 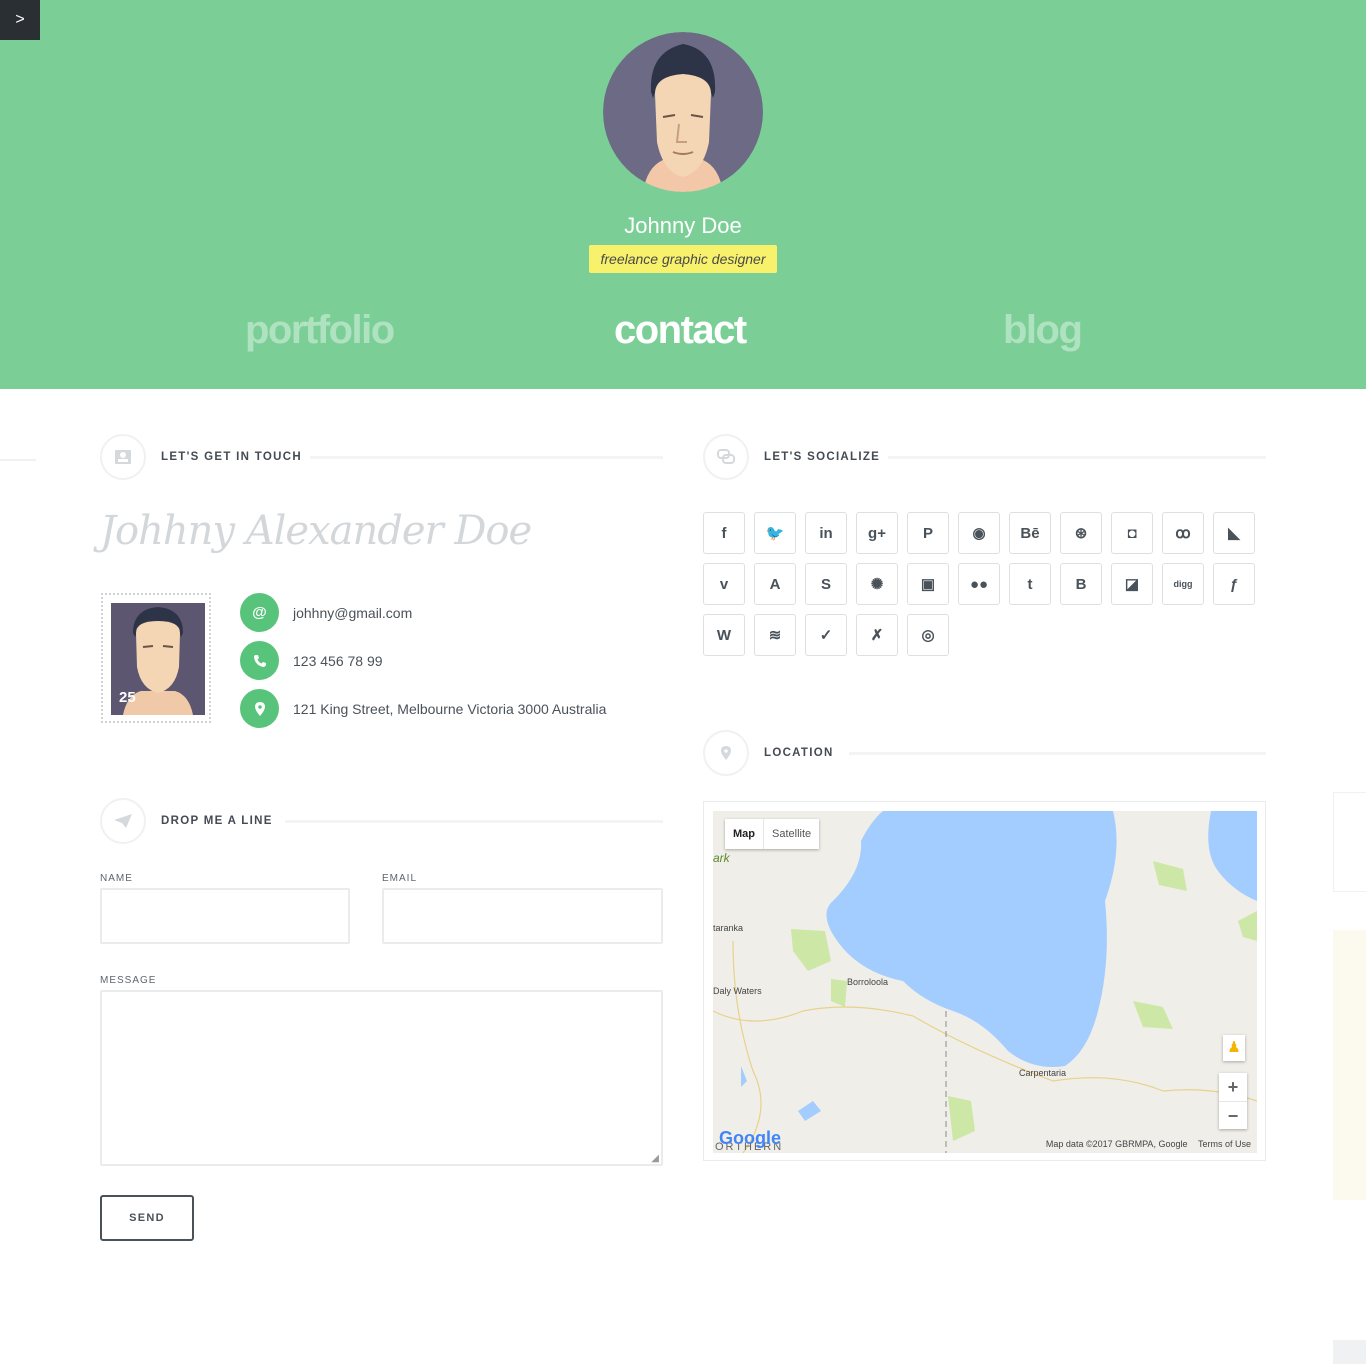 What do you see at coordinates (381, 1078) in the screenshot?
I see `message-textarea: ◢` at bounding box center [381, 1078].